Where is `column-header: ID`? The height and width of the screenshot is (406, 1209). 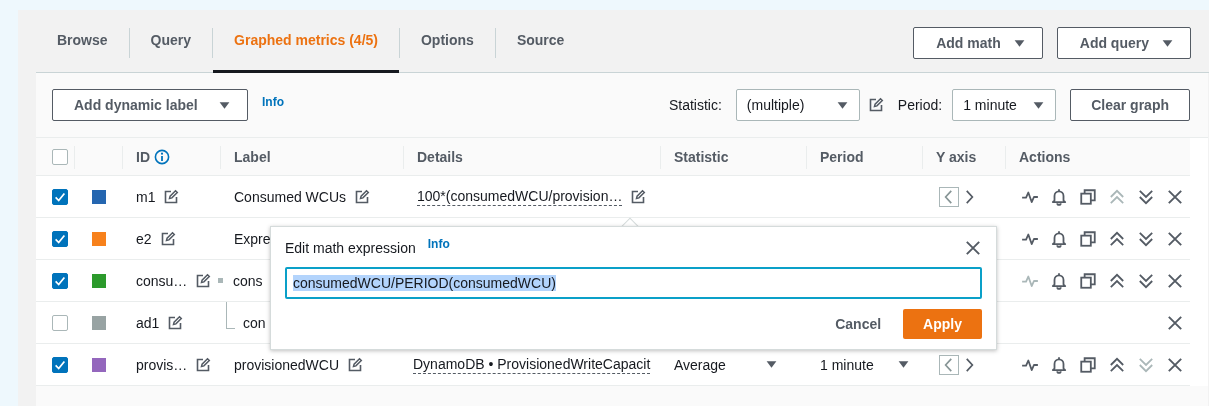 column-header: ID is located at coordinates (143, 156).